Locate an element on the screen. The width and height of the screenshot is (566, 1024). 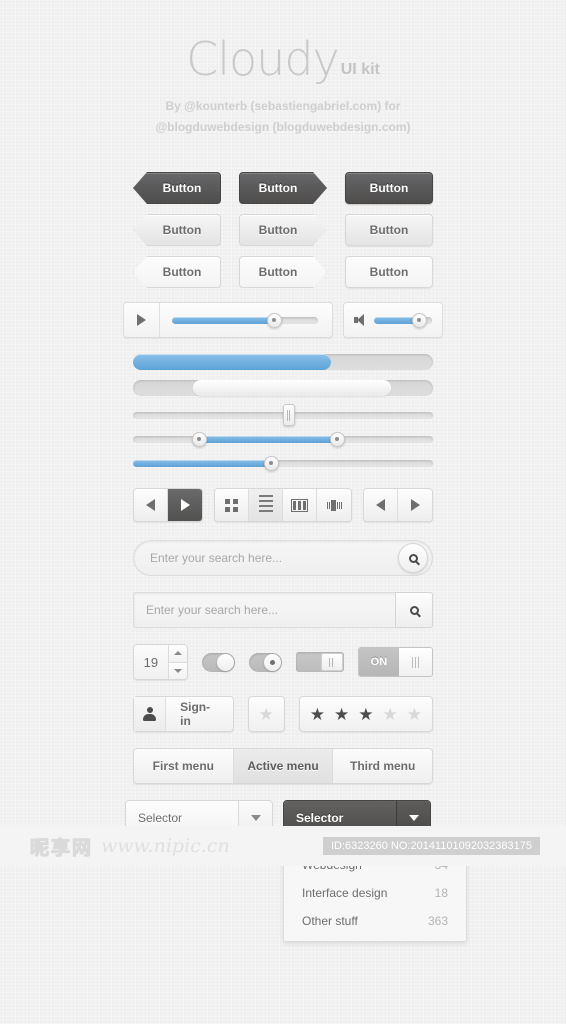
button-back-light: Button is located at coordinates (177, 272).